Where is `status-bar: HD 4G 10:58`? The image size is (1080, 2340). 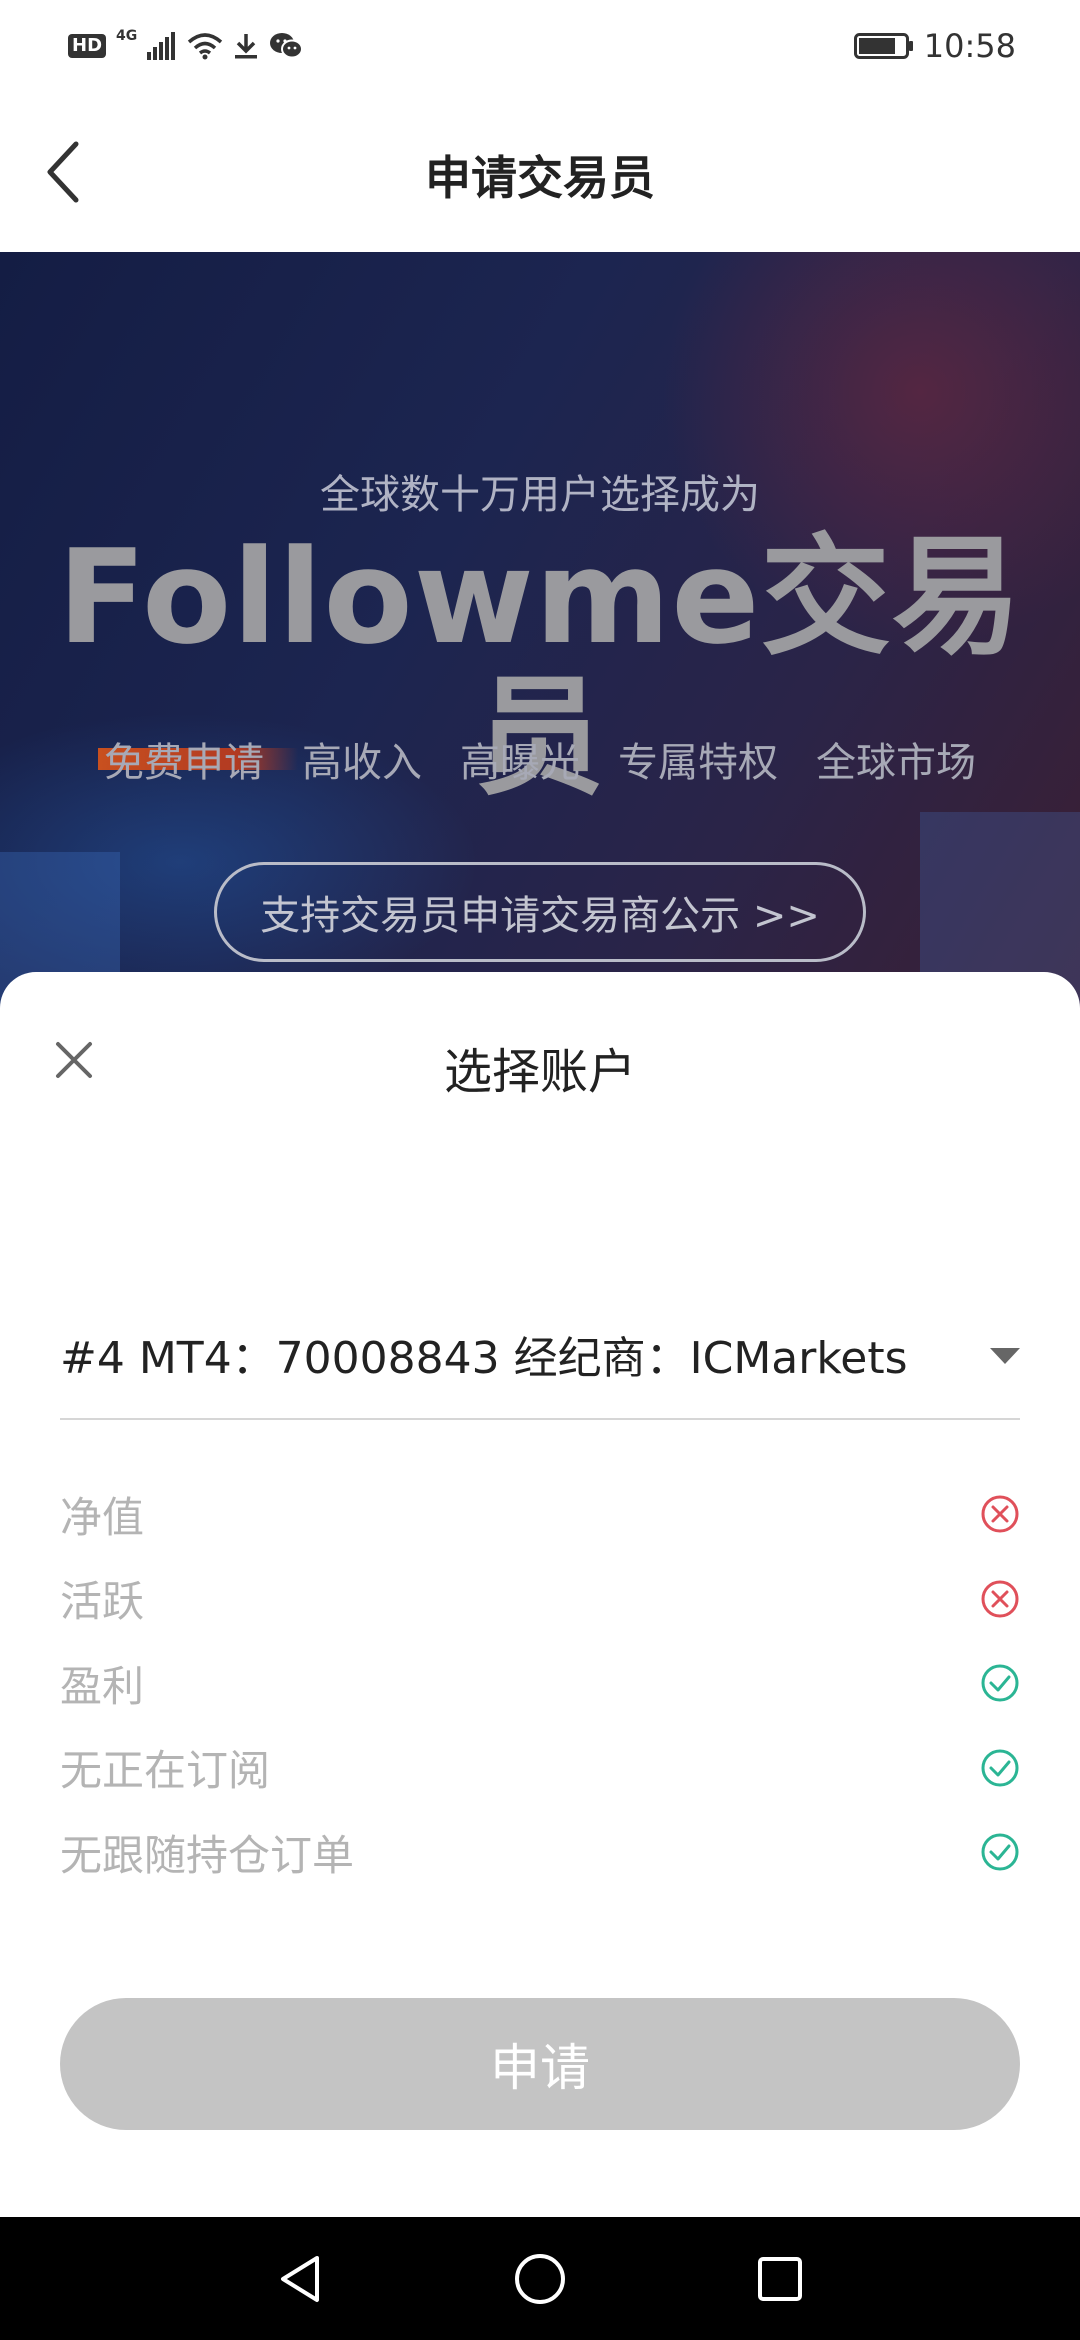 status-bar: HD 4G 10:58 is located at coordinates (540, 46).